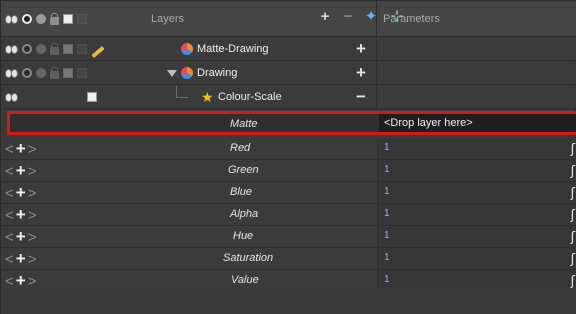 Image resolution: width=576 pixels, height=314 pixels. I want to click on param-row-saturation: < + > Saturation 1 ʃ, so click(288, 259).